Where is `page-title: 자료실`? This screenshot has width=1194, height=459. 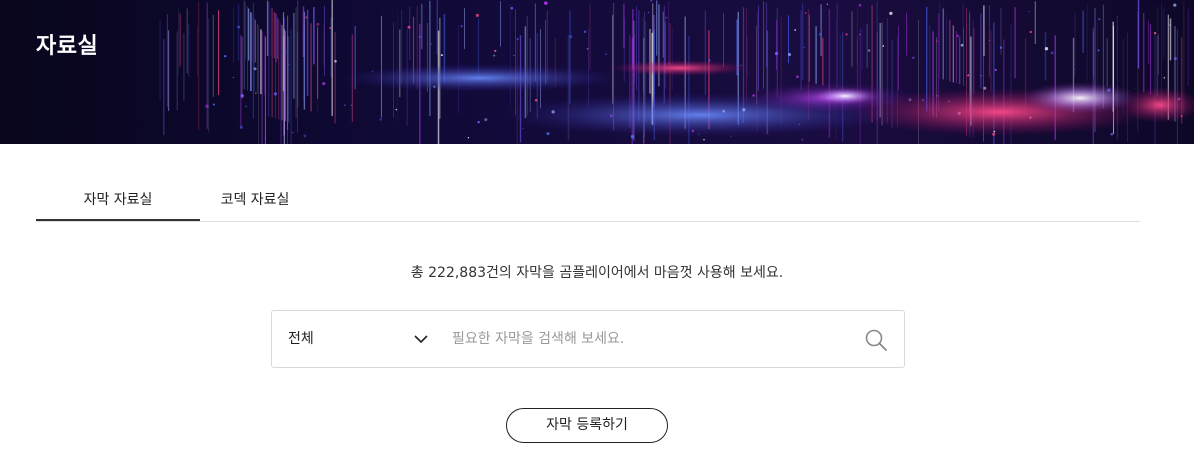 page-title: 자료실 is located at coordinates (67, 46).